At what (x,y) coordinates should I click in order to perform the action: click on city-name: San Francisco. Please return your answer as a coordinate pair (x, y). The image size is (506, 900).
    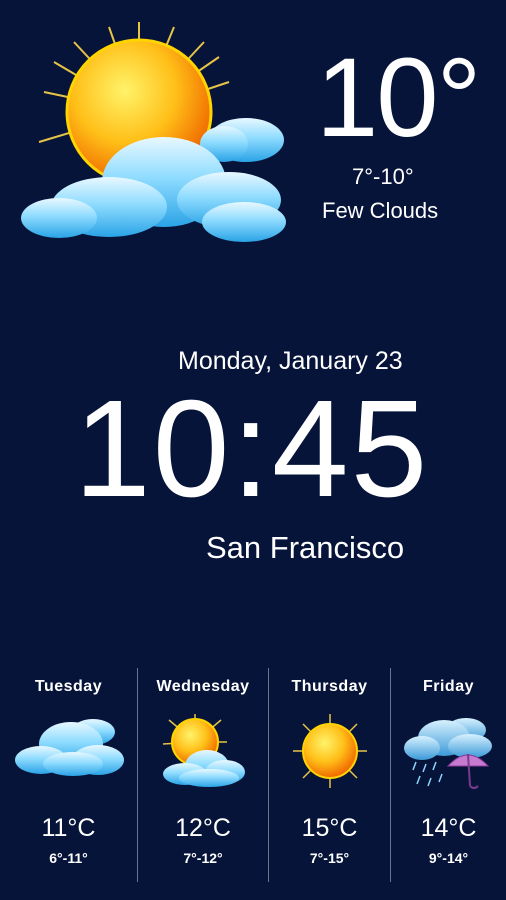
    Looking at the image, I should click on (305, 547).